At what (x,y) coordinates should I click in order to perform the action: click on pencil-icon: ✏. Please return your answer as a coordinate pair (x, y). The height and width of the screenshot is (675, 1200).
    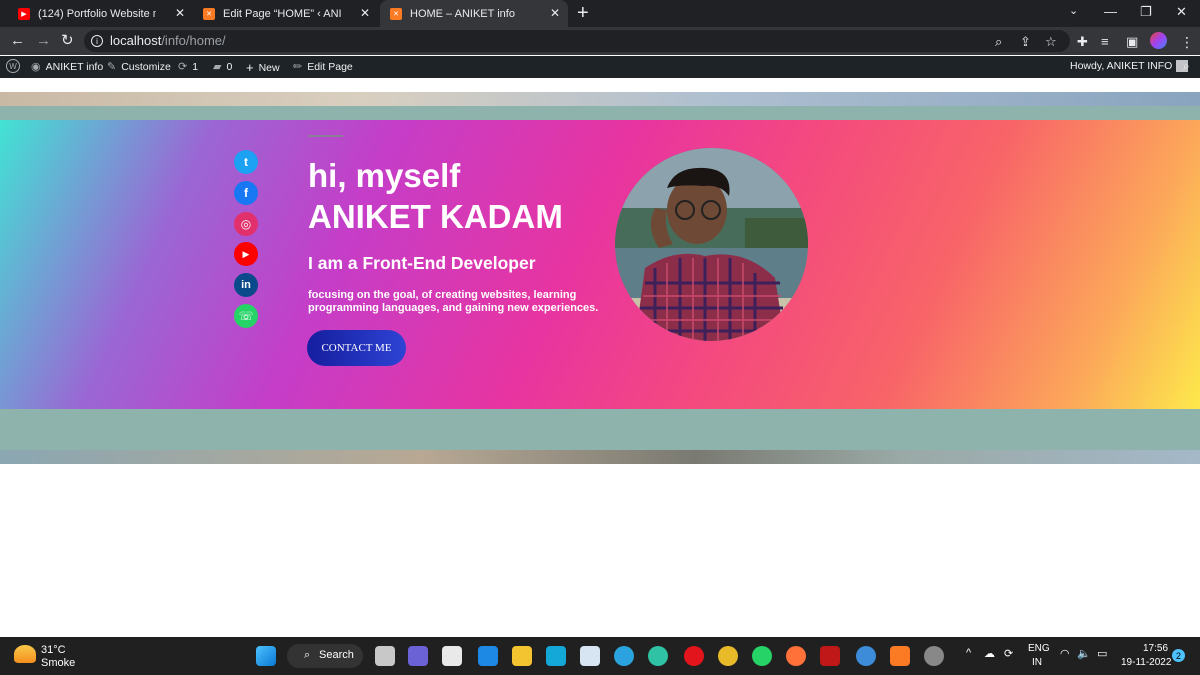
    Looking at the image, I should click on (298, 67).